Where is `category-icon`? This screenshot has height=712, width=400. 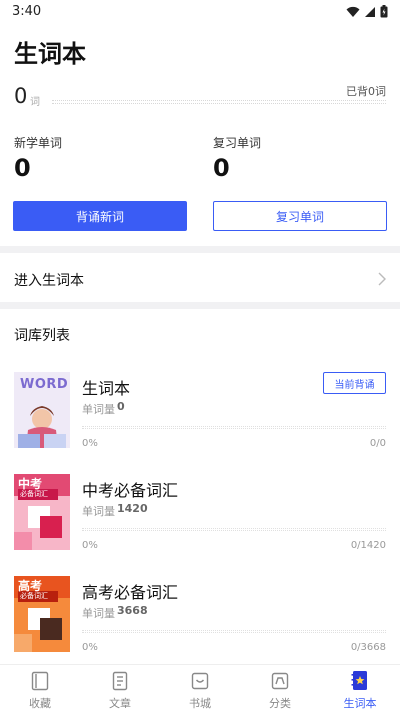
category-icon is located at coordinates (280, 681).